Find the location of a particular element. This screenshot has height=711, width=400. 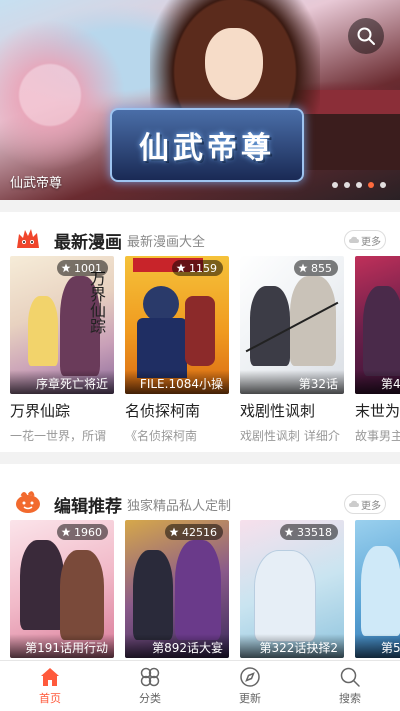

view-count-badge: 1159 is located at coordinates (197, 268).